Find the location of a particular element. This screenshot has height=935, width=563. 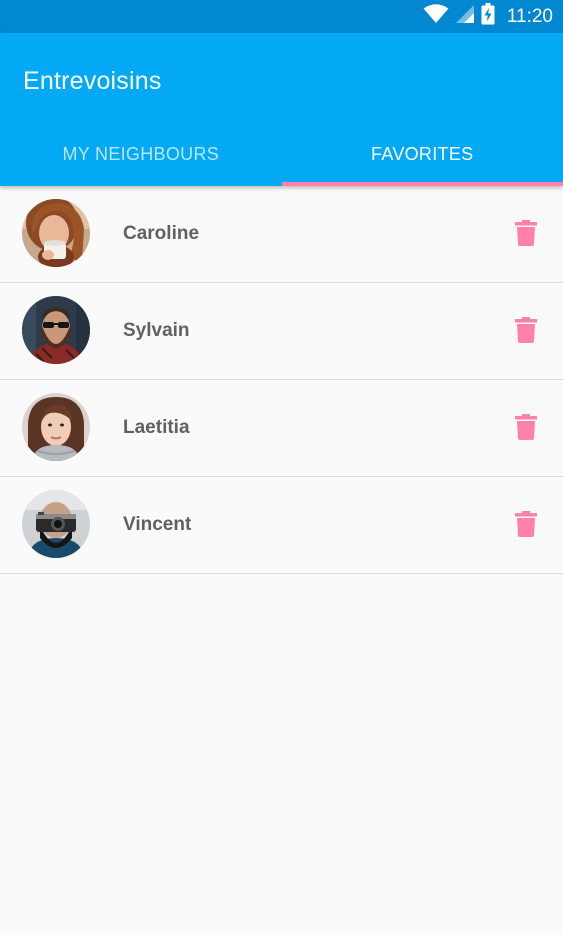

neighbour-name: Vincent is located at coordinates (157, 524).